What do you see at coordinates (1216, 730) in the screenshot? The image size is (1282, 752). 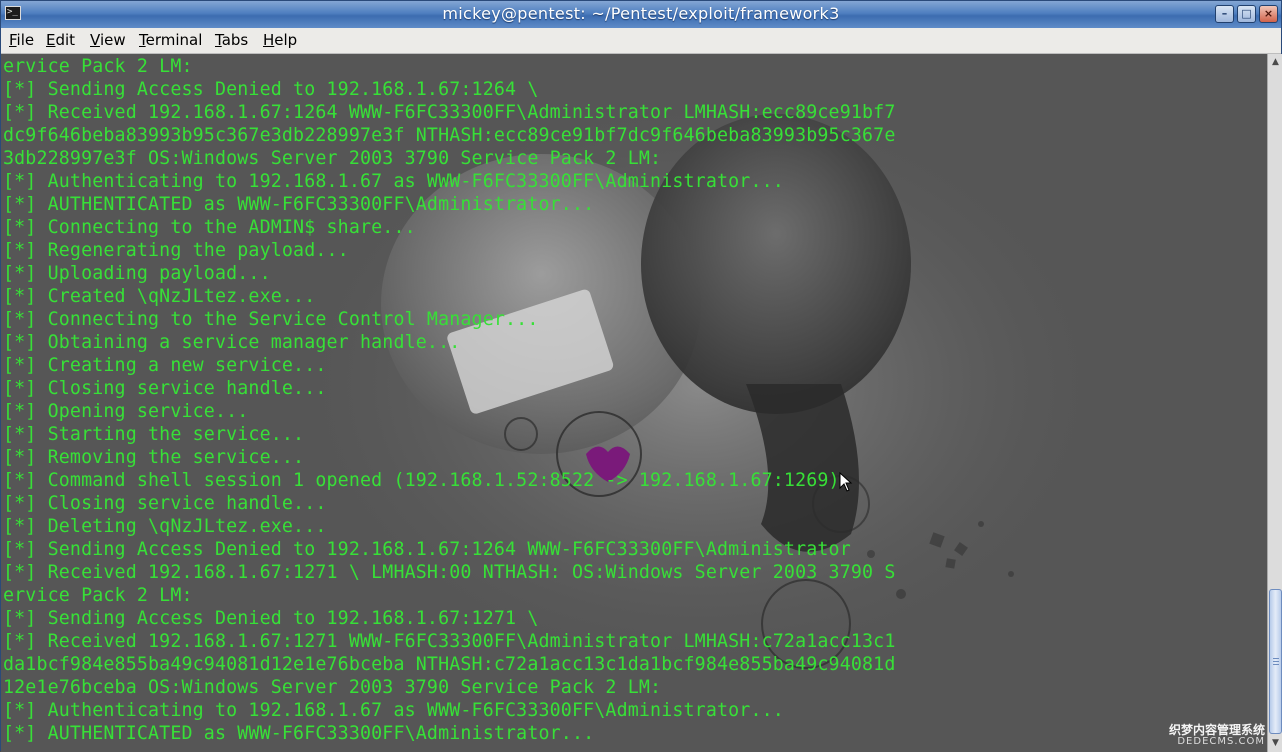 I see `watermark-title: 织梦内容管理系统` at bounding box center [1216, 730].